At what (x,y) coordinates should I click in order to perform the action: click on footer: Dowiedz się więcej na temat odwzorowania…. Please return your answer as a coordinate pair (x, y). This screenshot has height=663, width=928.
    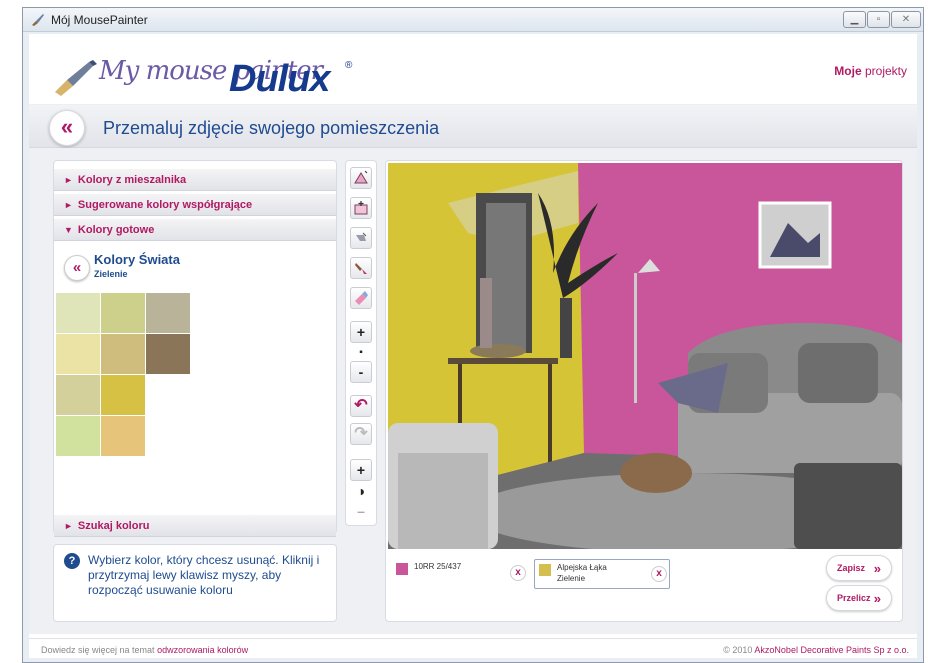
    Looking at the image, I should click on (473, 648).